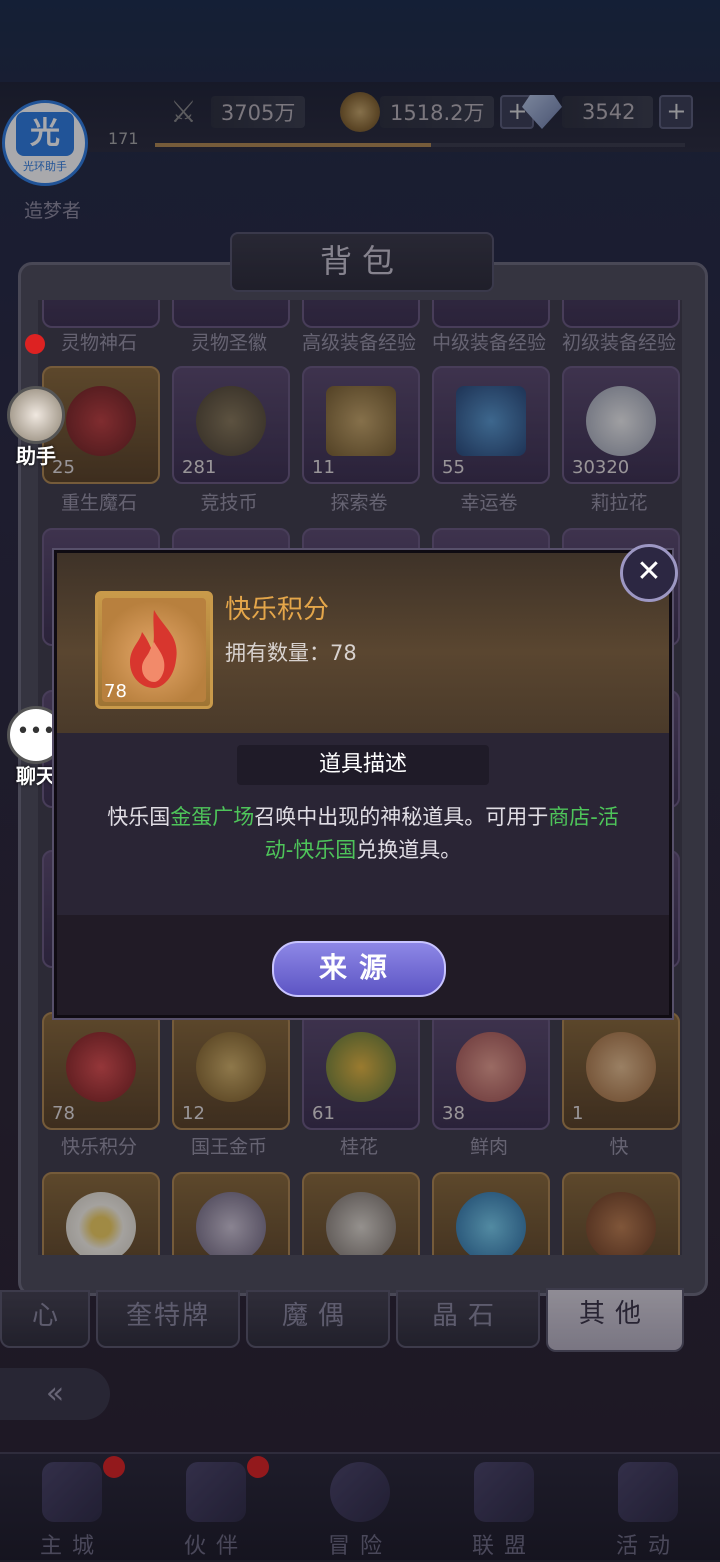  I want to click on helper-label: 助手, so click(36, 456).